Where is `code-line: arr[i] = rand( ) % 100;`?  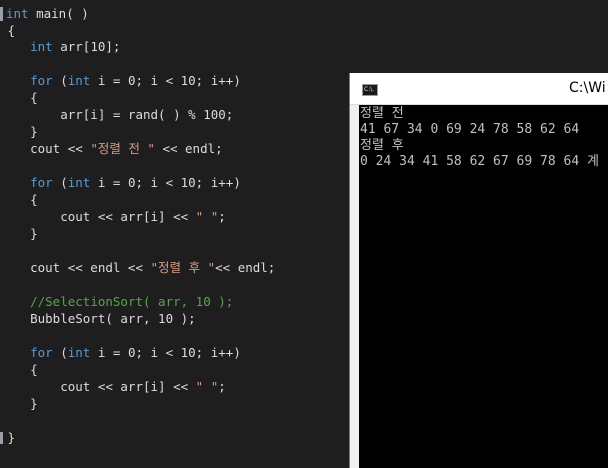 code-line: arr[i] = rand( ) % 100; is located at coordinates (116, 114).